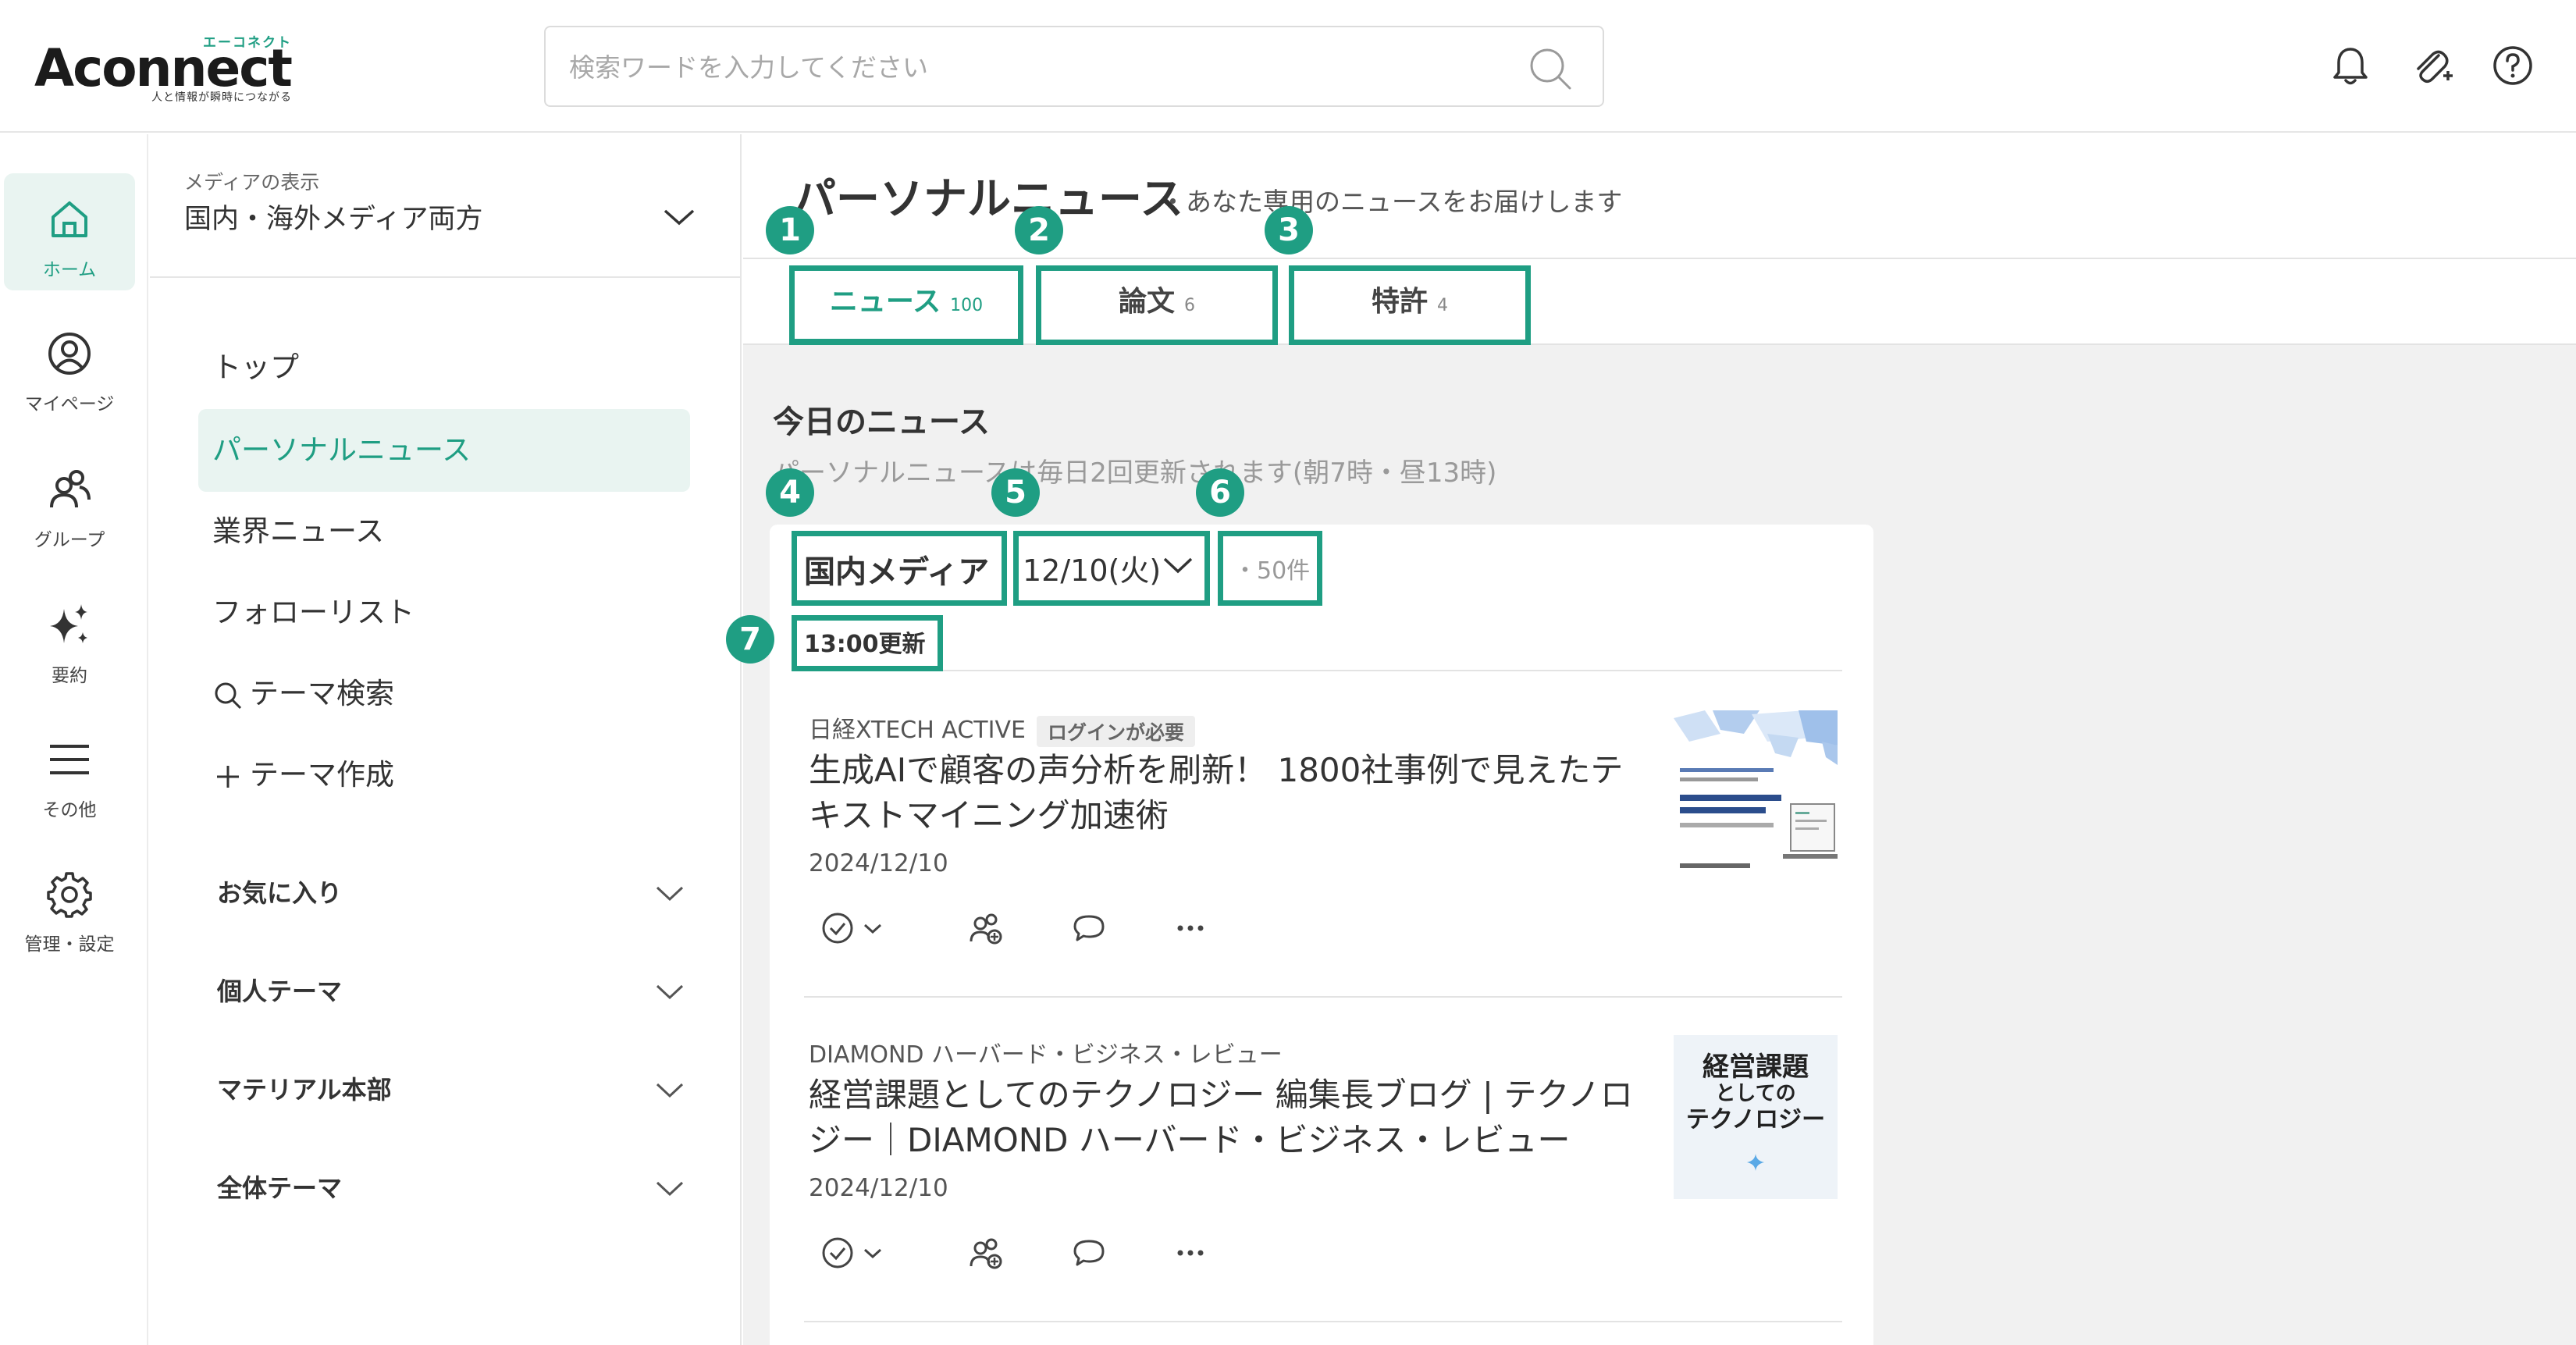  I want to click on source-name: DIAMOND ハーバード・ビジネス・レビュー, so click(1046, 1055).